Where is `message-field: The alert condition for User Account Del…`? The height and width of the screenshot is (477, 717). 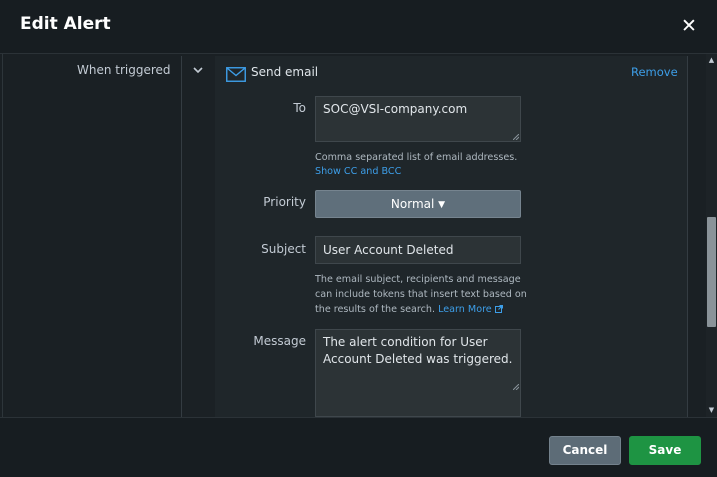 message-field: The alert condition for User Account Del… is located at coordinates (418, 373).